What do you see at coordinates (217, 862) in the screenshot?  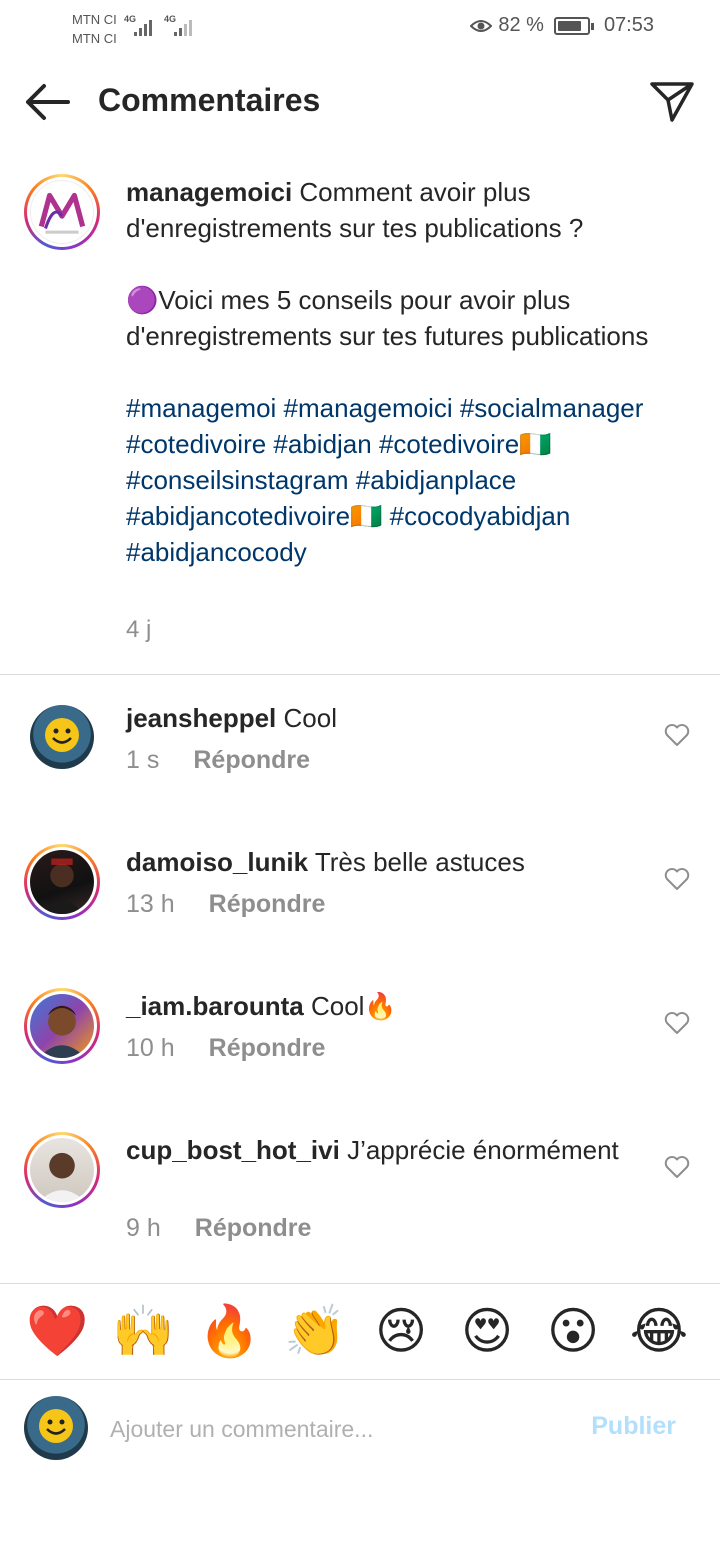 I see `comment-username: damoiso_lunik` at bounding box center [217, 862].